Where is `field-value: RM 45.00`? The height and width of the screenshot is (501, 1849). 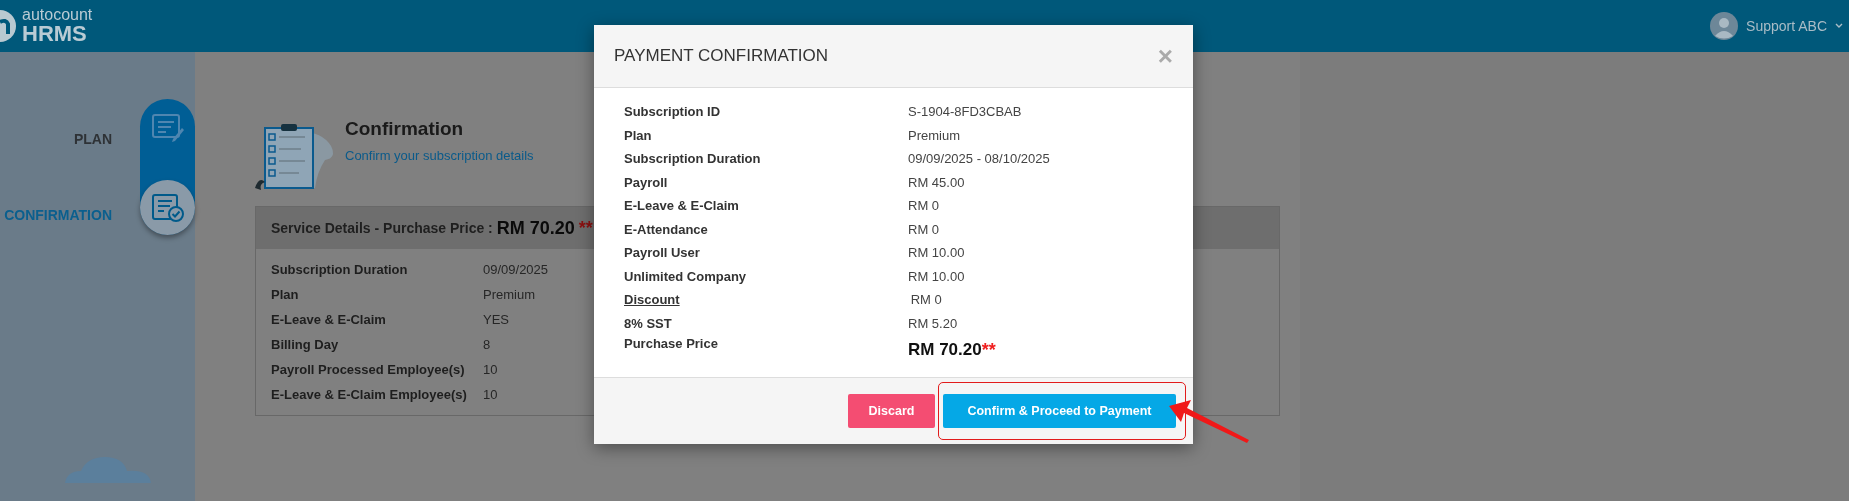 field-value: RM 45.00 is located at coordinates (936, 182).